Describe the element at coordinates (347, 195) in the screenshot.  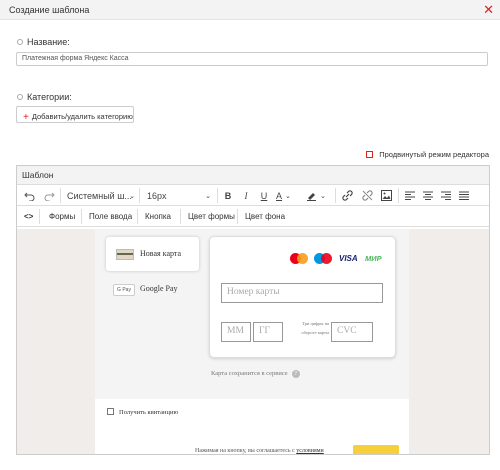
I see `link-icon` at that location.